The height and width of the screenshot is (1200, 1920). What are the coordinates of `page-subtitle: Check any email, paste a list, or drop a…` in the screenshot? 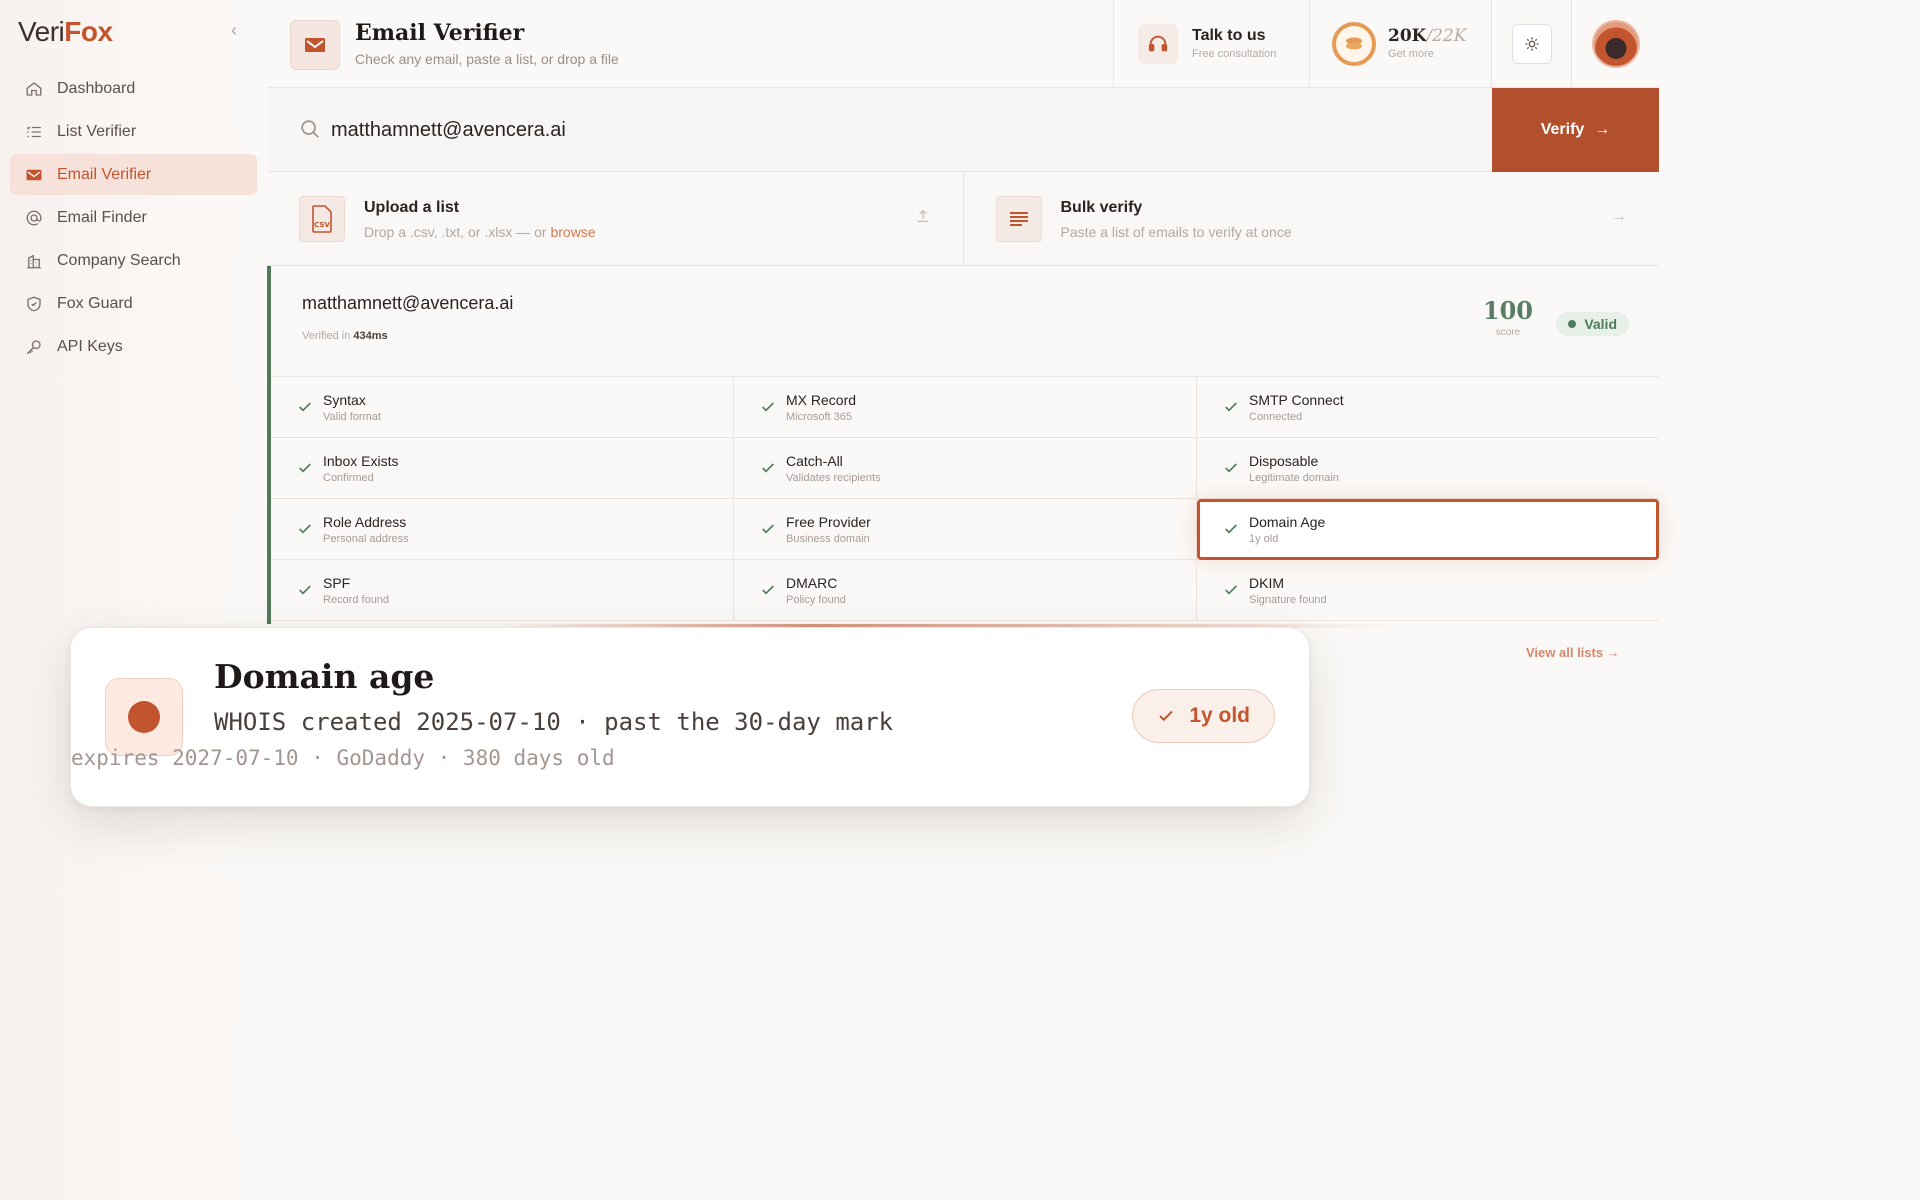 It's located at (487, 59).